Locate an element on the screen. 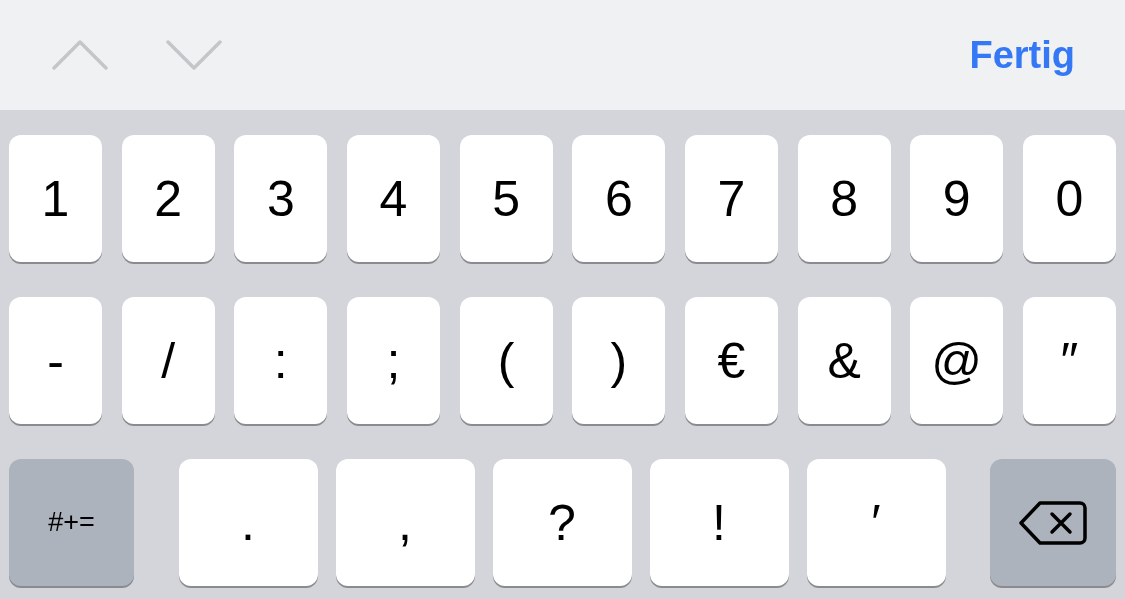 Image resolution: width=1125 pixels, height=599 pixels. key: / is located at coordinates (168, 360).